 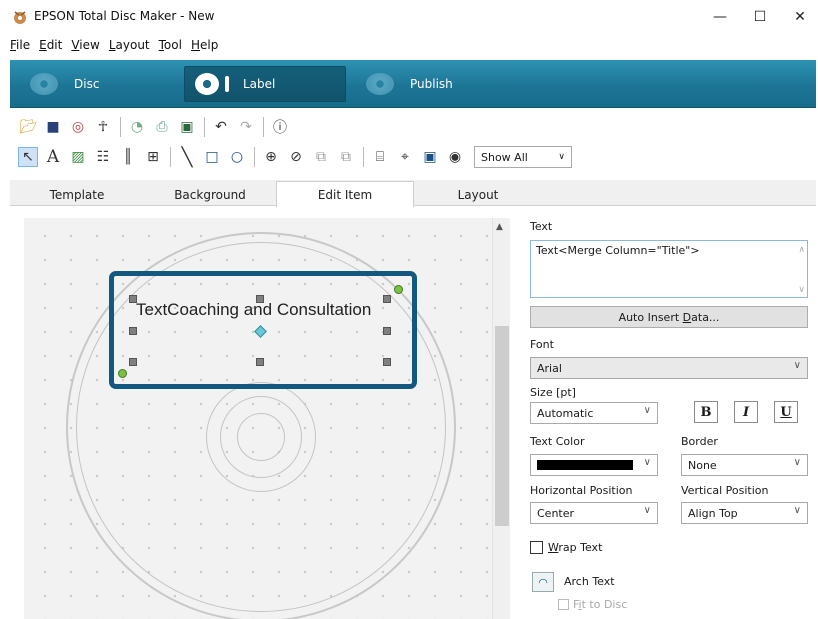 What do you see at coordinates (50, 45) in the screenshot?
I see `menu-edit: Edit` at bounding box center [50, 45].